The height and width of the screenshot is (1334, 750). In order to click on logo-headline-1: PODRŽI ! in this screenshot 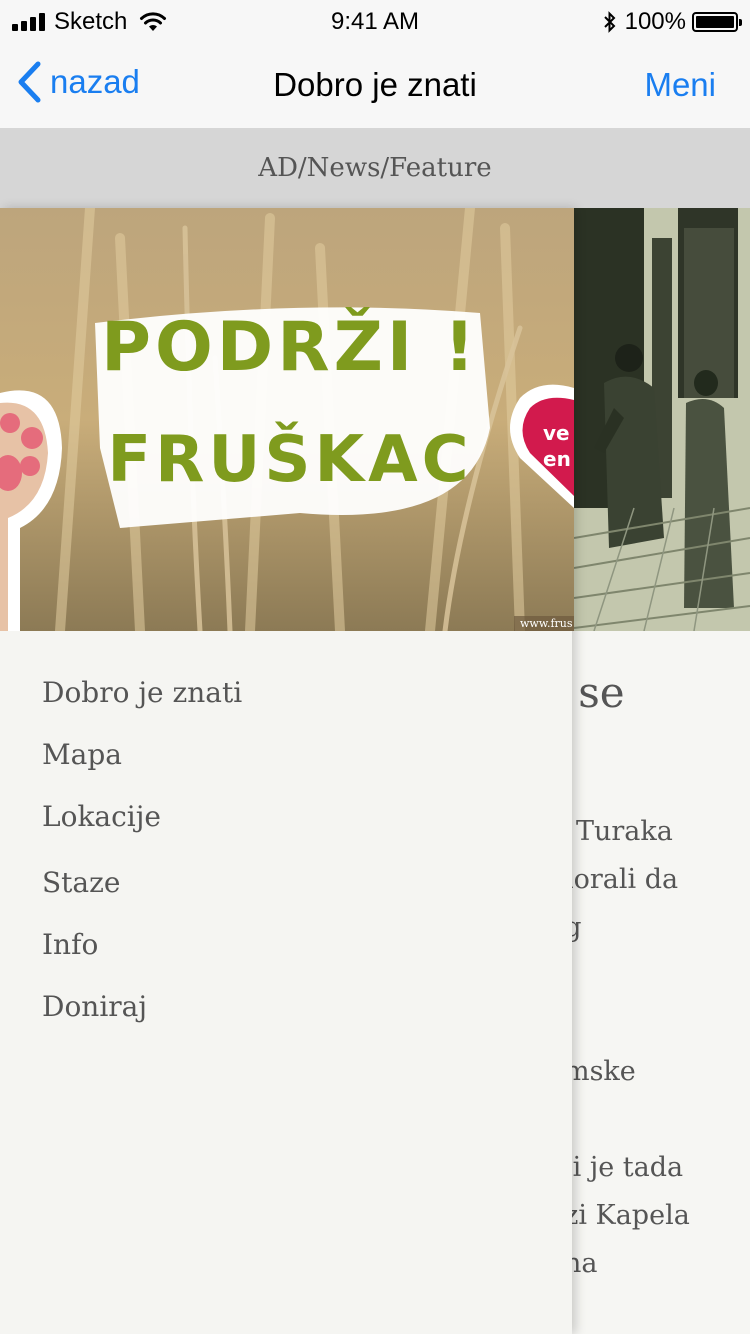, I will do `click(290, 347)`.